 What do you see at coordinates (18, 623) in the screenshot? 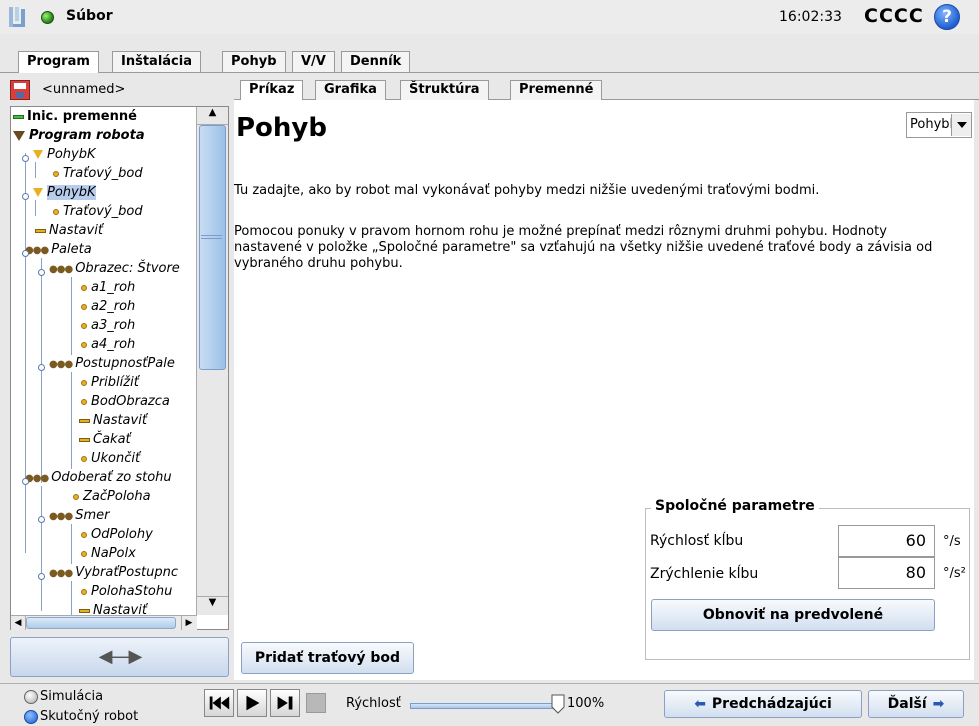
I see `scroll-left-icon: ◀` at bounding box center [18, 623].